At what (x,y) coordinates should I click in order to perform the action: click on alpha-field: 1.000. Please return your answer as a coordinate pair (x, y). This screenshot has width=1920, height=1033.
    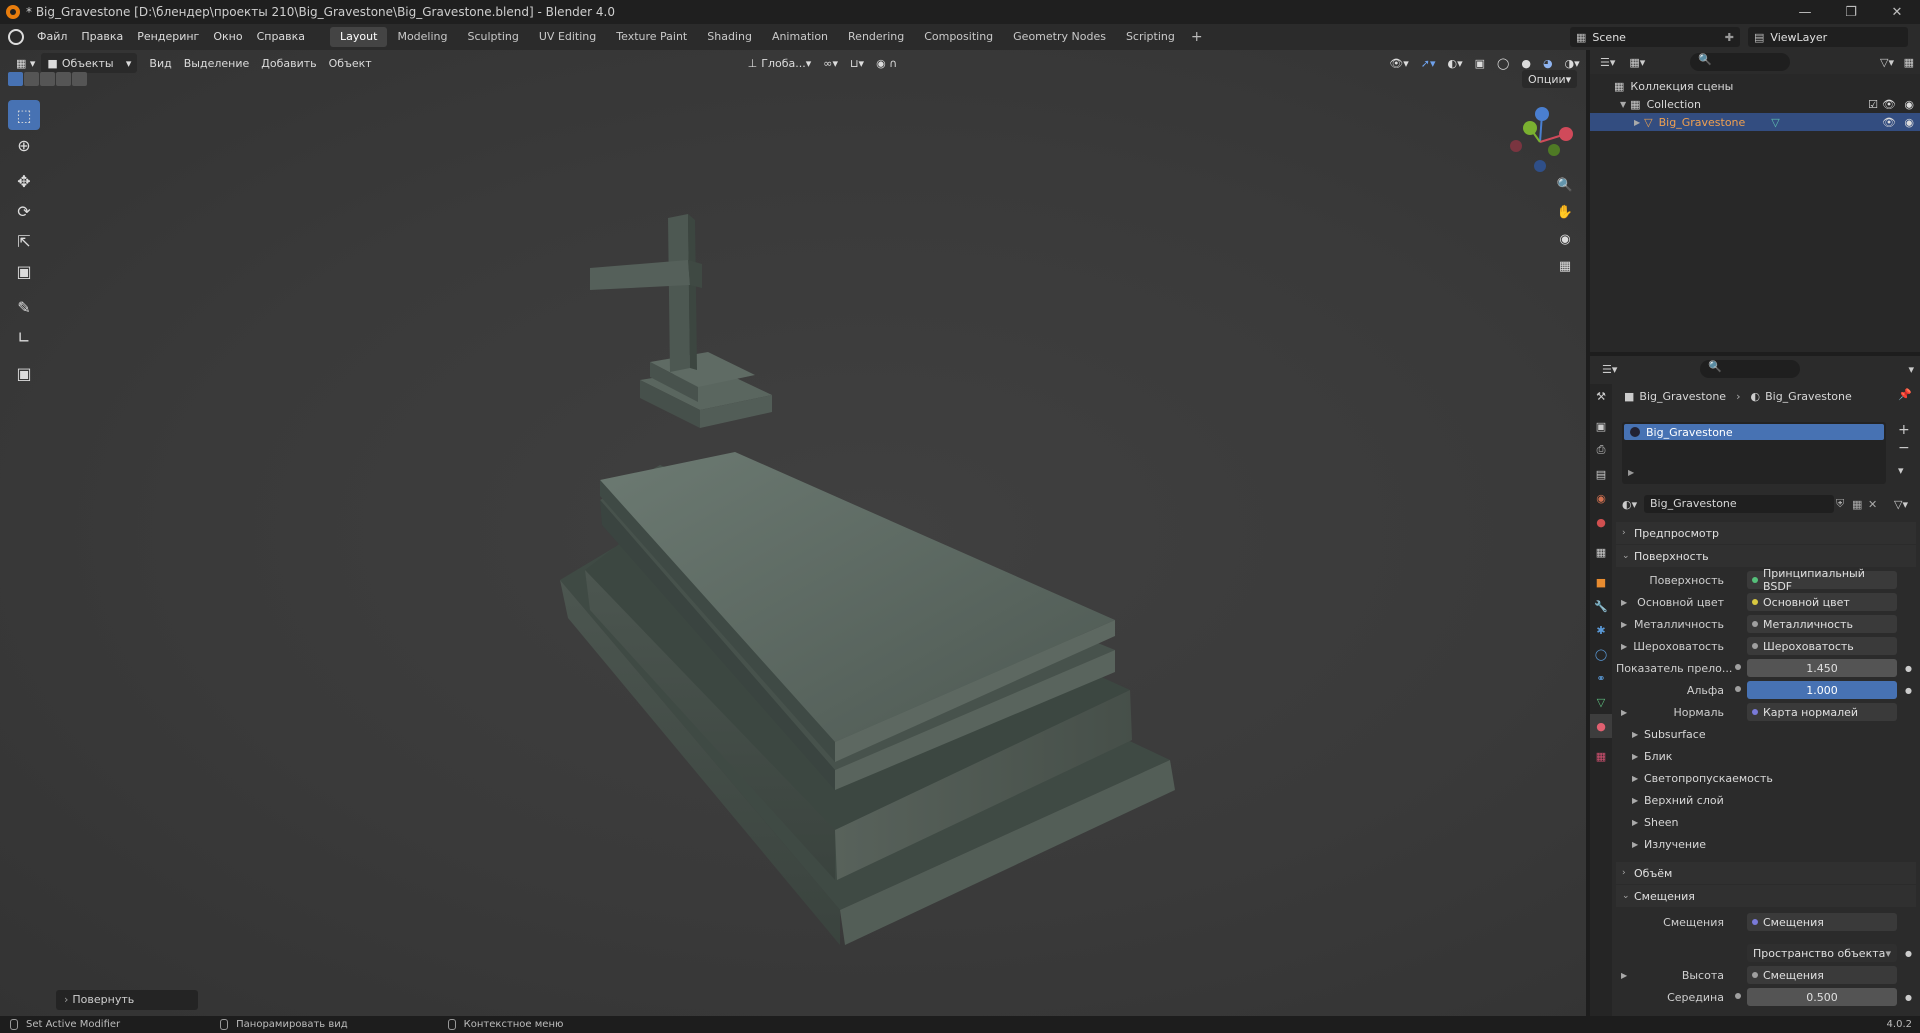
    Looking at the image, I should click on (1822, 690).